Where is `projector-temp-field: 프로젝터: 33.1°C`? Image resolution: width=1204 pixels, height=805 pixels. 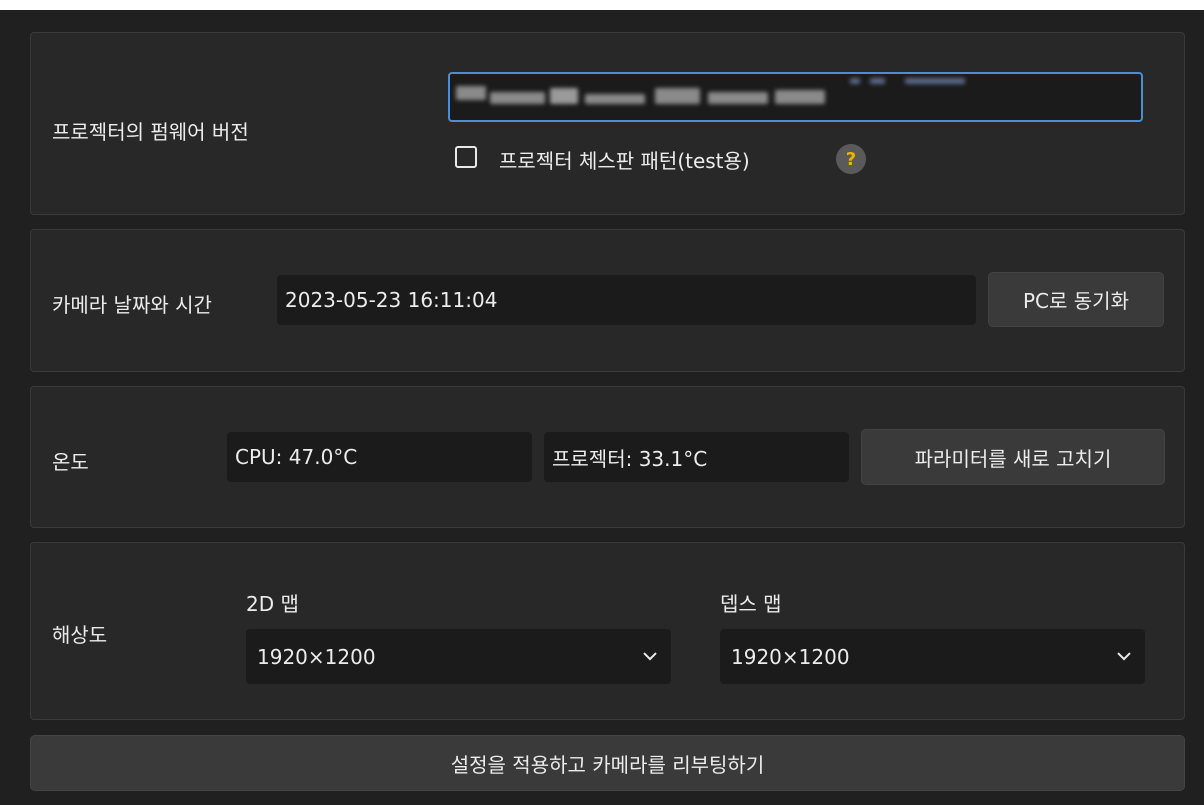 projector-temp-field: 프로젝터: 33.1°C is located at coordinates (696, 457).